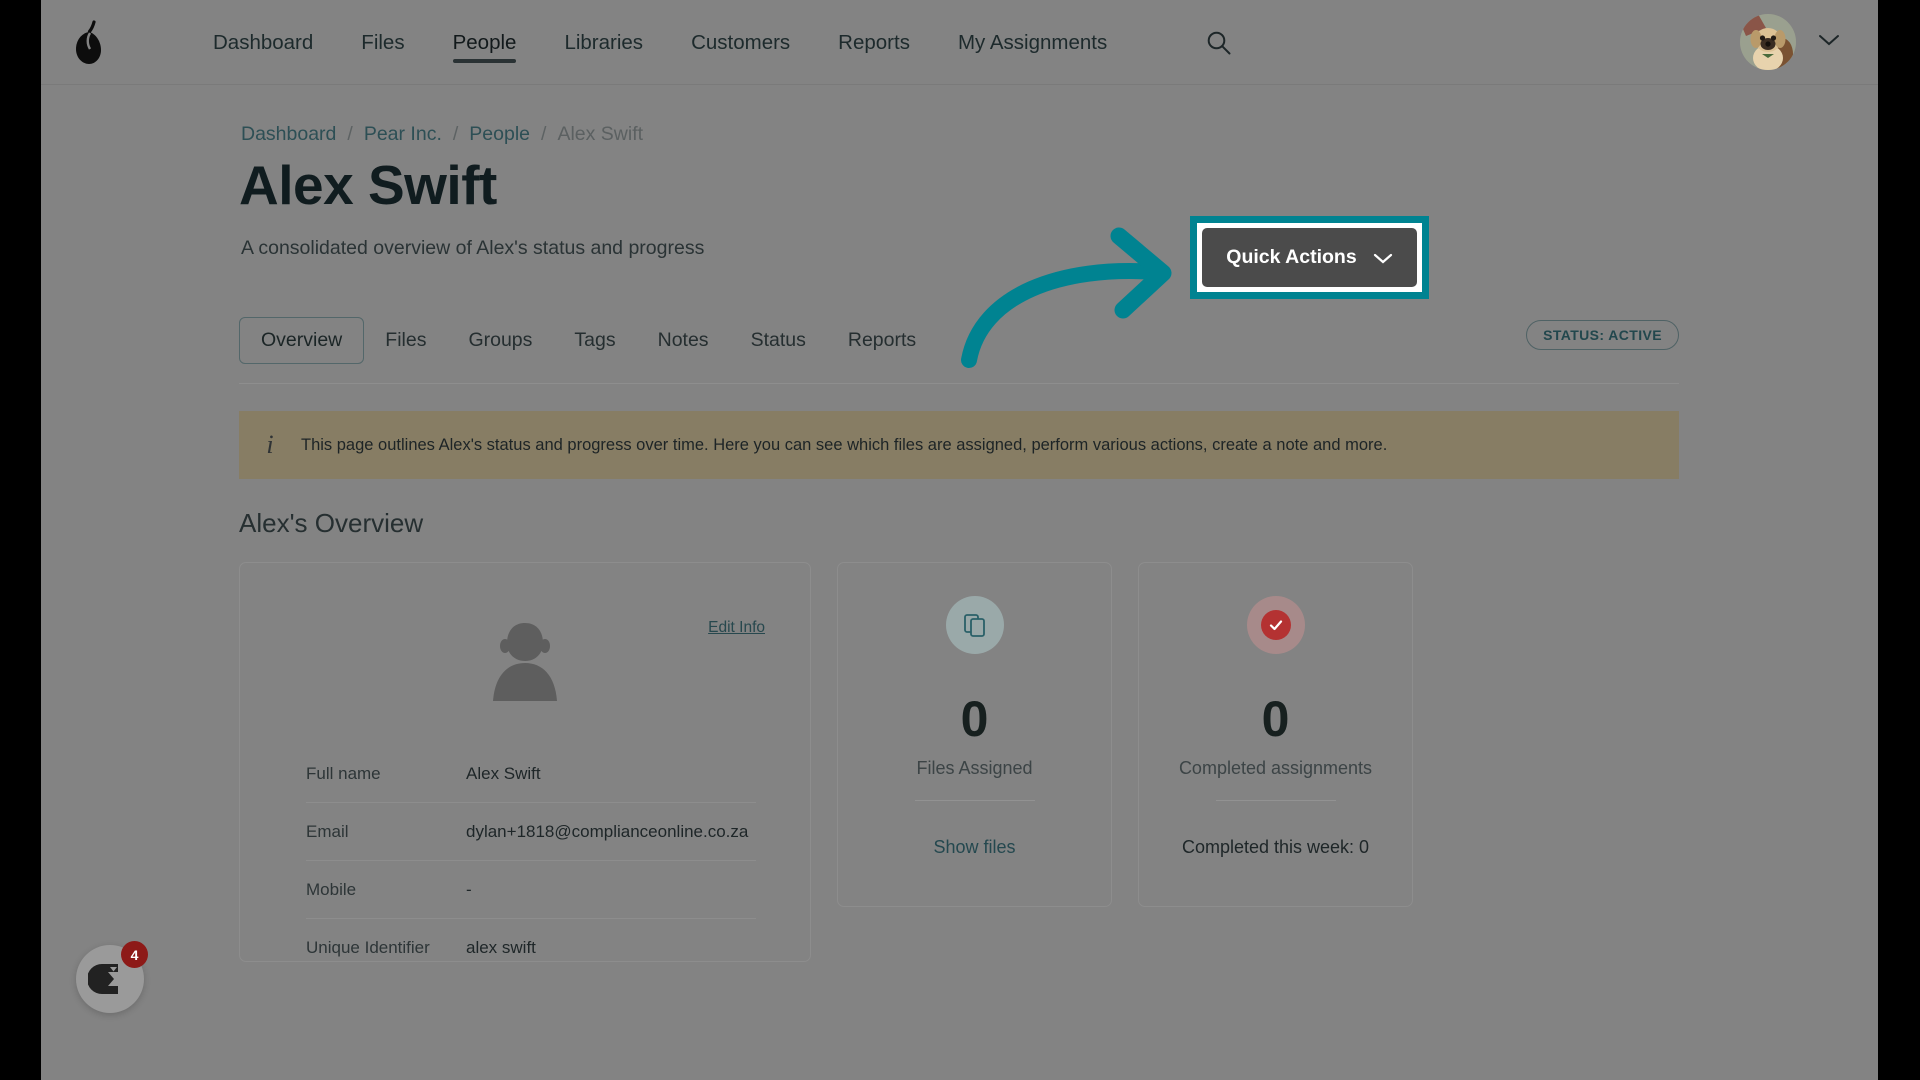  I want to click on status-badge: STATUS: ACTIVE, so click(1602, 335).